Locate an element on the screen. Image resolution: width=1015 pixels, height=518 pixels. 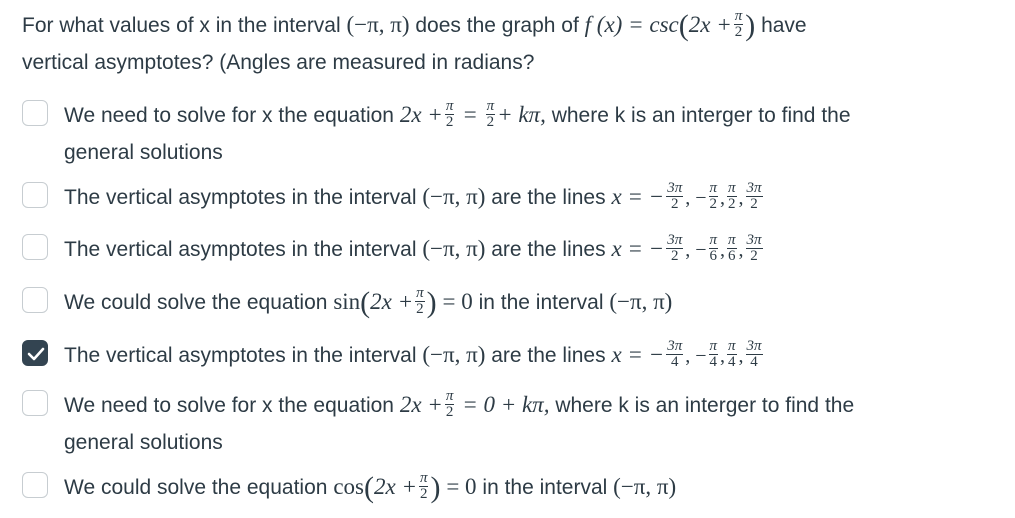
question-part-3: have is located at coordinates (784, 25).